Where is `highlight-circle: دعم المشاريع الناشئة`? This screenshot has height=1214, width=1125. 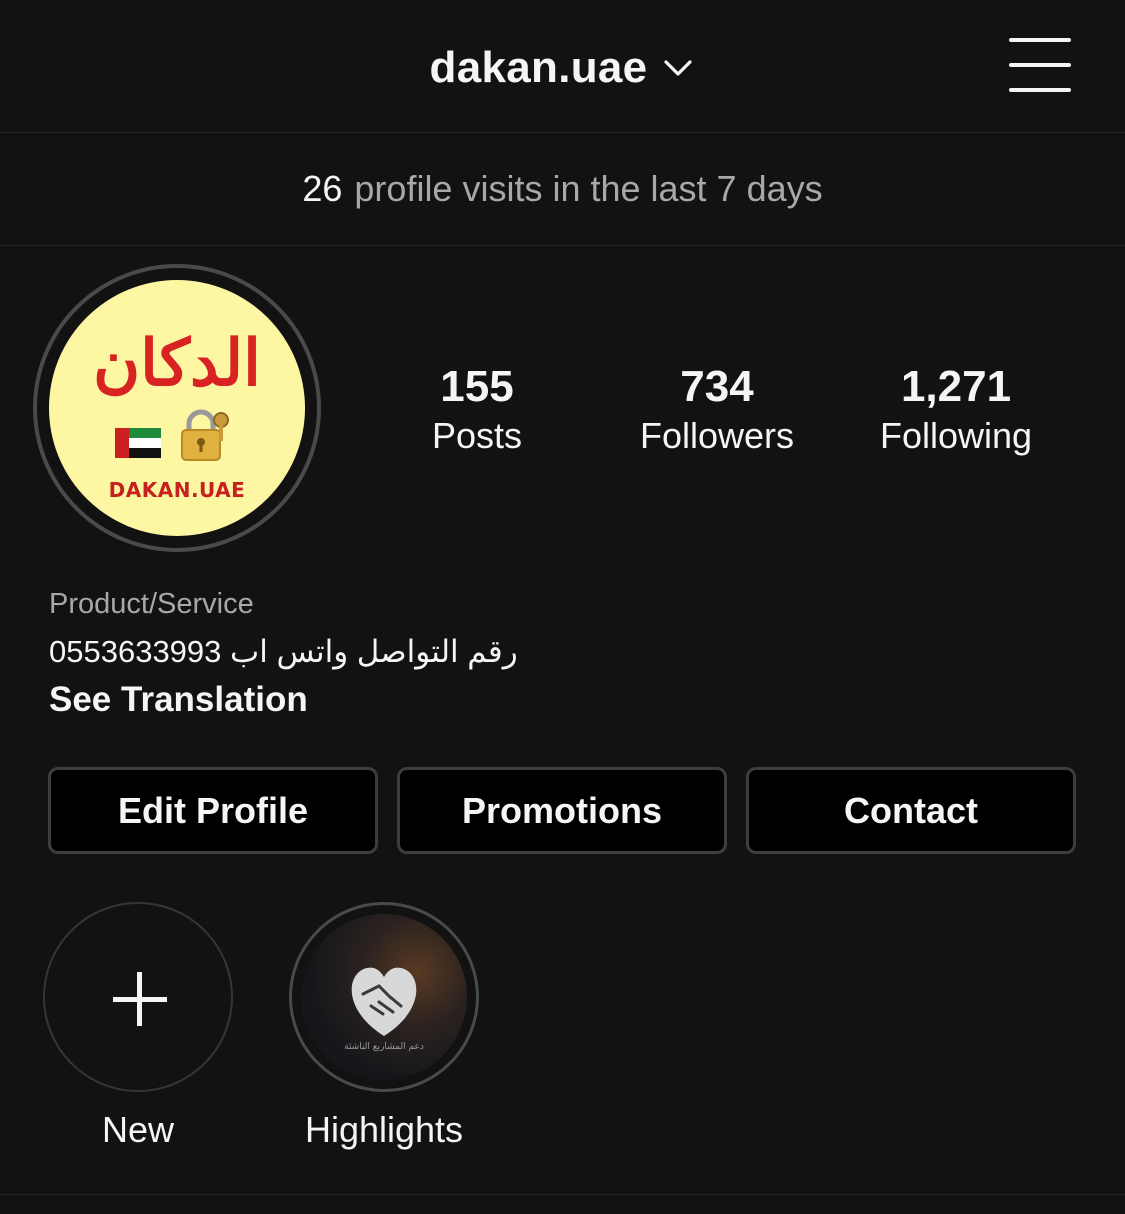
highlight-circle: دعم المشاريع الناشئة is located at coordinates (384, 997).